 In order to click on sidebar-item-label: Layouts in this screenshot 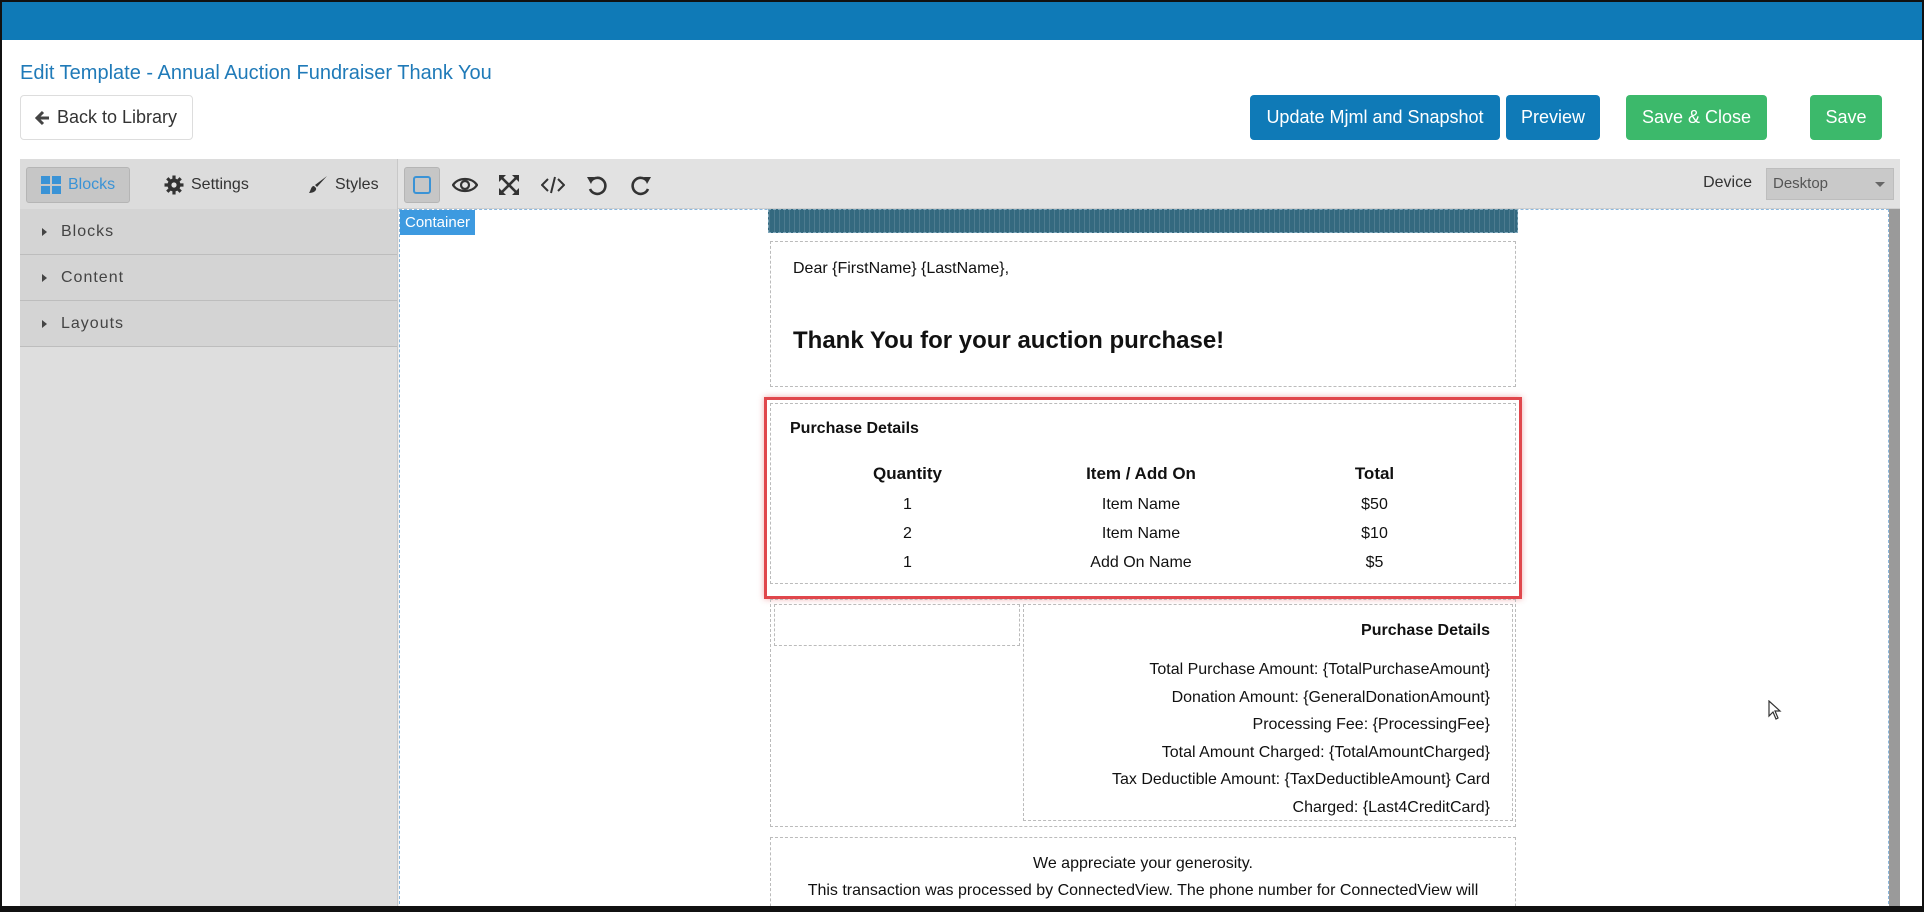, I will do `click(93, 323)`.